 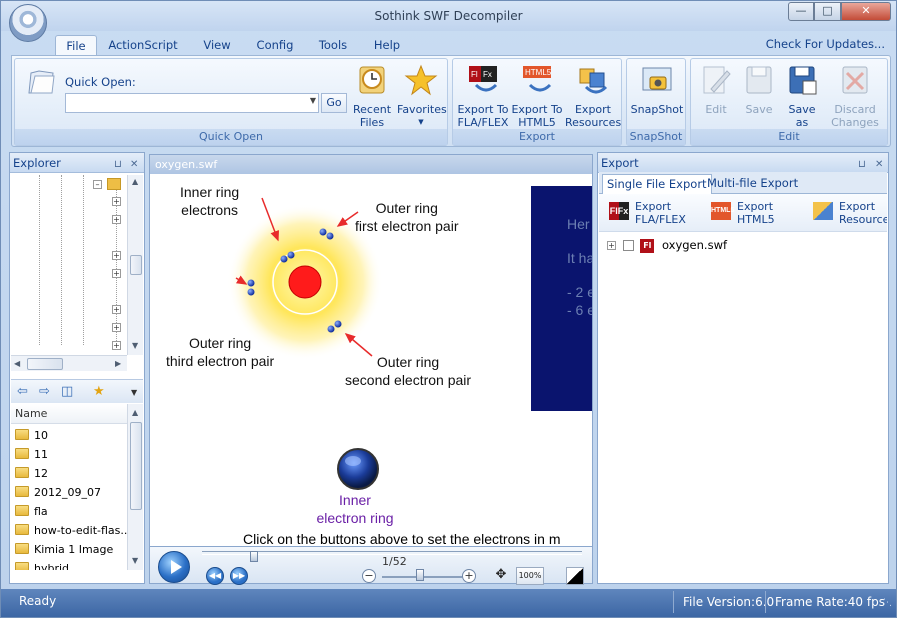 What do you see at coordinates (313, 100) in the screenshot?
I see `dropdown-arrow-icon: ▼` at bounding box center [313, 100].